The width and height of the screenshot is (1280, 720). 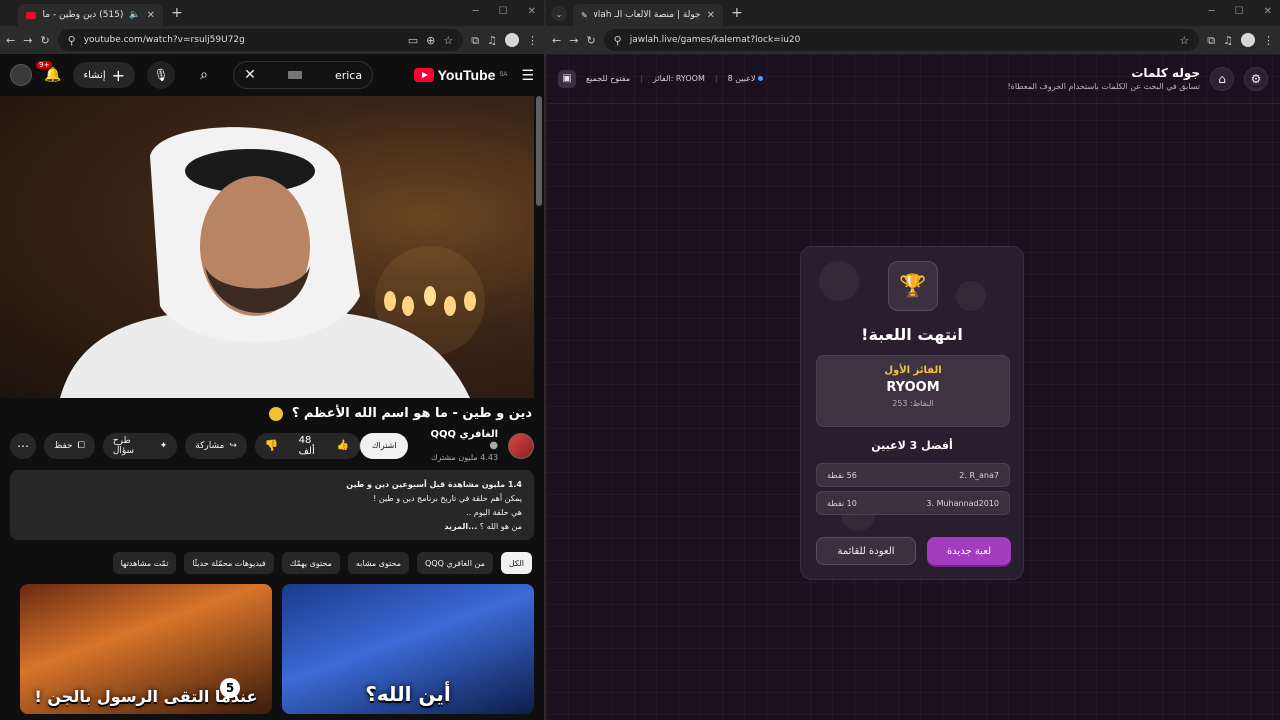 I want to click on top-players-title: أفضل 3 لاعبين, so click(x=912, y=445).